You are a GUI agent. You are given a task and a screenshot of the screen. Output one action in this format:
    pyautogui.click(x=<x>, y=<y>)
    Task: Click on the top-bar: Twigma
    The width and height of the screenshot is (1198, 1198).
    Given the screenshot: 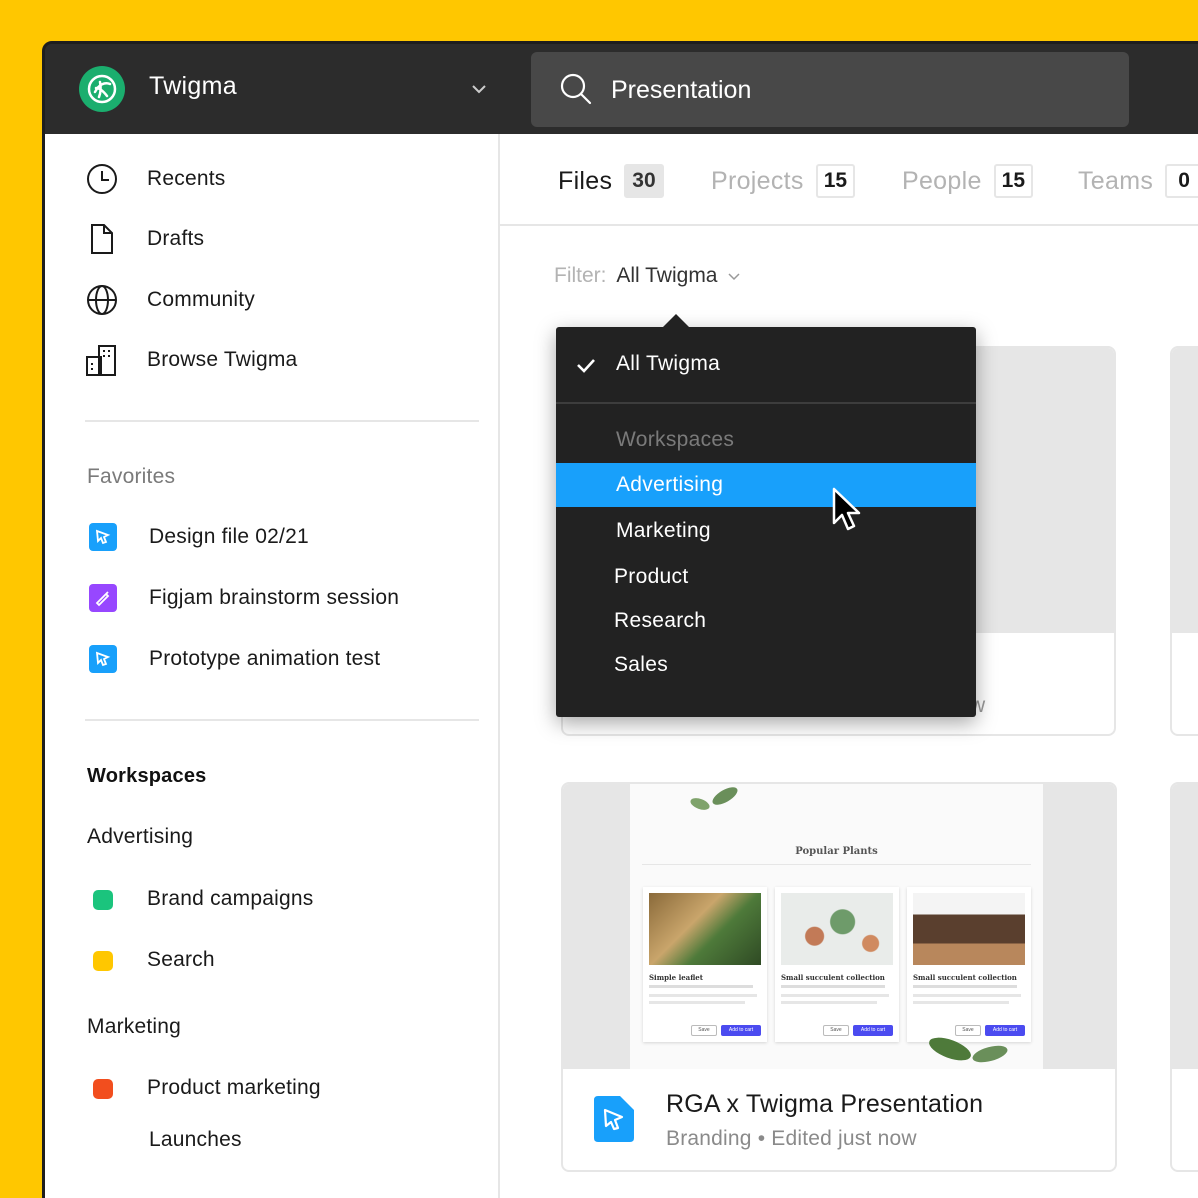 What is the action you would take?
    pyautogui.click(x=621, y=89)
    